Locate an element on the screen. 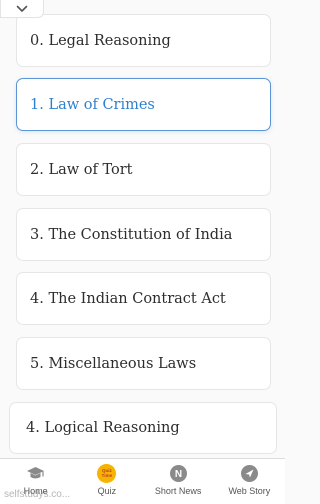  chevron-down-icon is located at coordinates (22, 8).